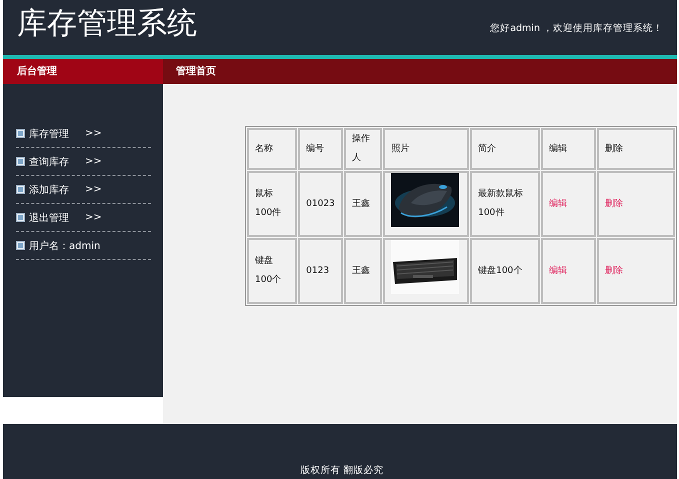 Image resolution: width=679 pixels, height=479 pixels. What do you see at coordinates (83, 71) in the screenshot?
I see `sidebar-title: 后台管理` at bounding box center [83, 71].